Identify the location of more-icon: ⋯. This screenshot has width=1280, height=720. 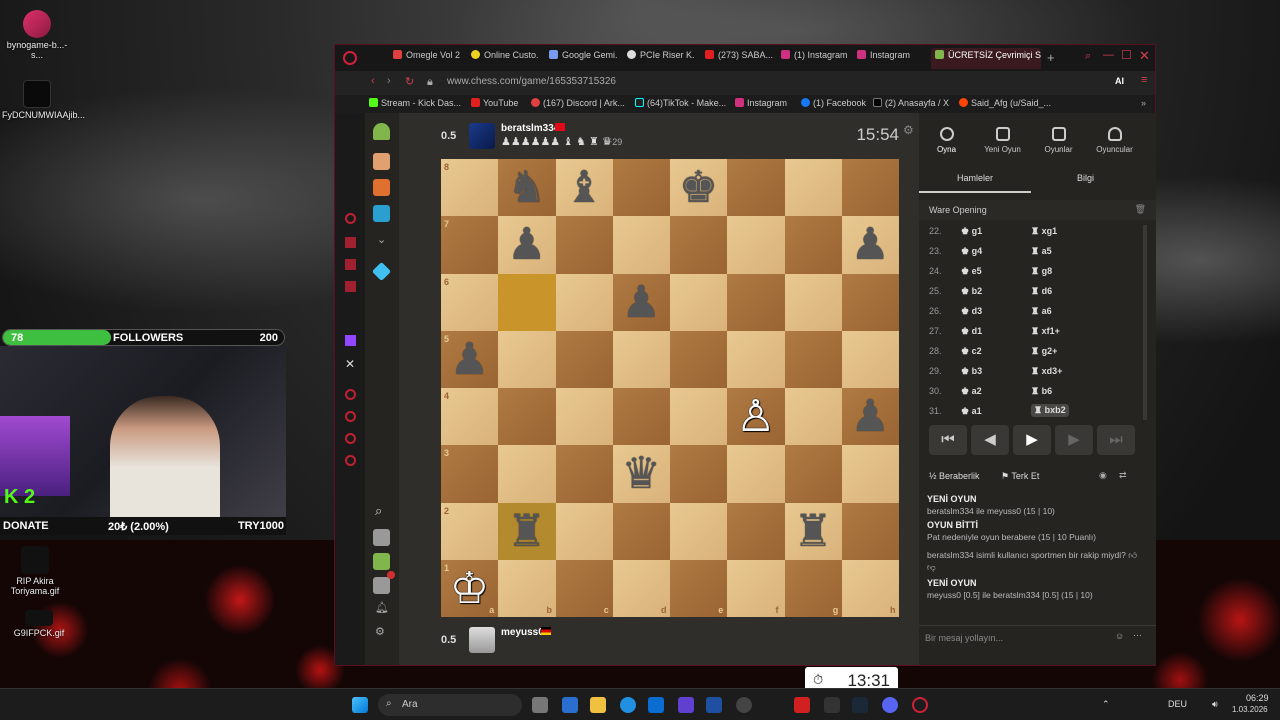
(1137, 635).